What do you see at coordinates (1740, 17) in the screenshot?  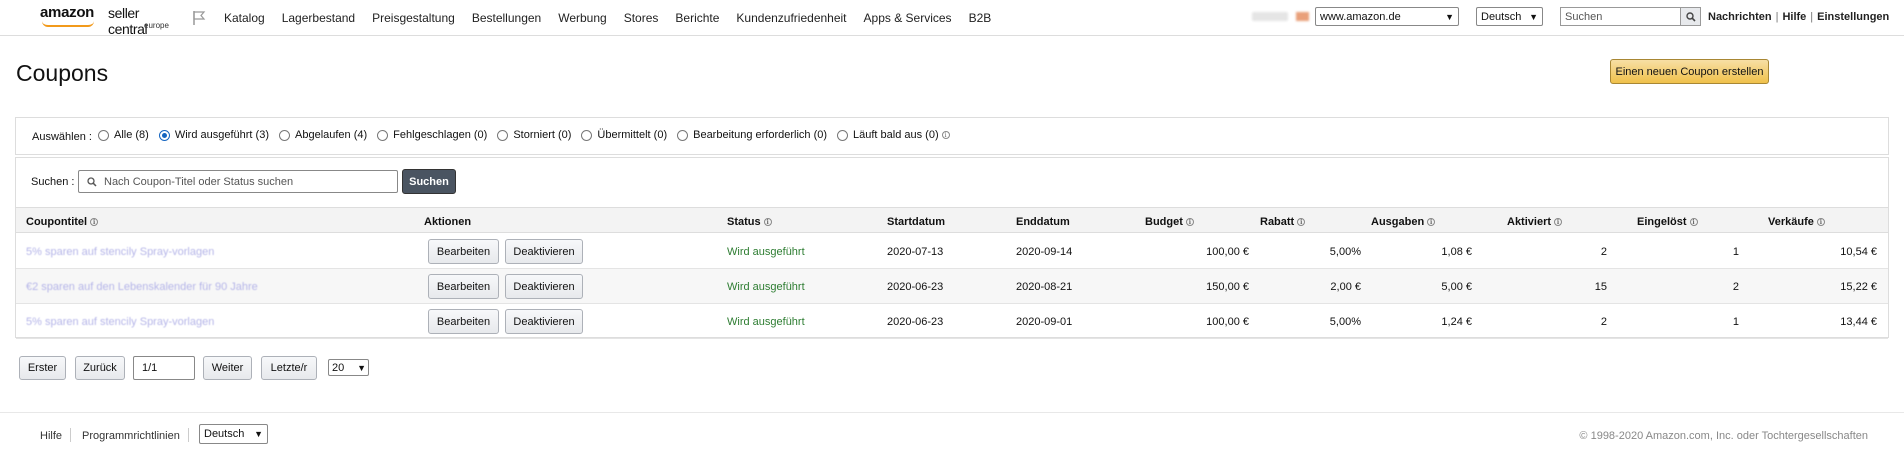 I see `link-nachrichten: Nachrichten` at bounding box center [1740, 17].